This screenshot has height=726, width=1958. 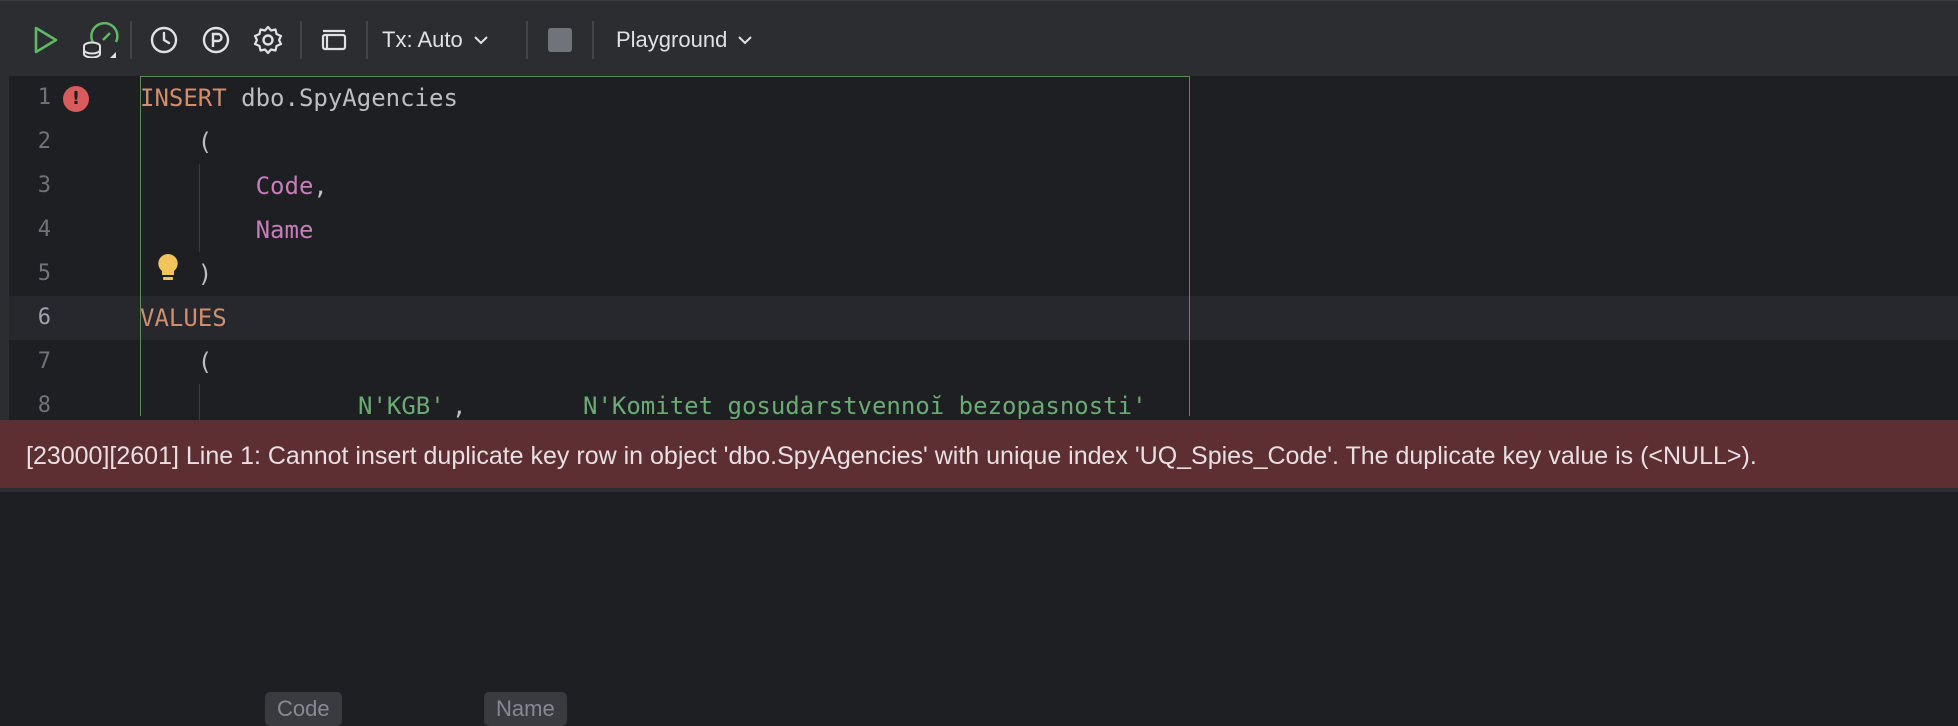 What do you see at coordinates (44, 317) in the screenshot?
I see `line-number: 6` at bounding box center [44, 317].